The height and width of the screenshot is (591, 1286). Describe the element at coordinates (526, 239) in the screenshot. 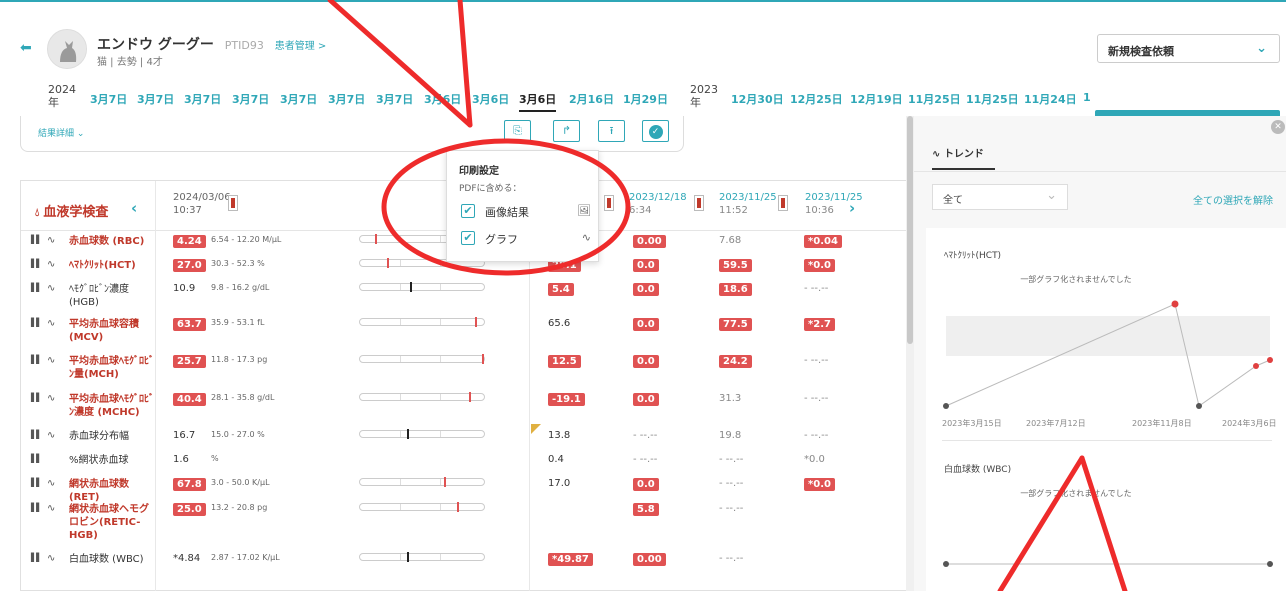

I see `print-option-graph: ✔ グラフ ∿` at that location.